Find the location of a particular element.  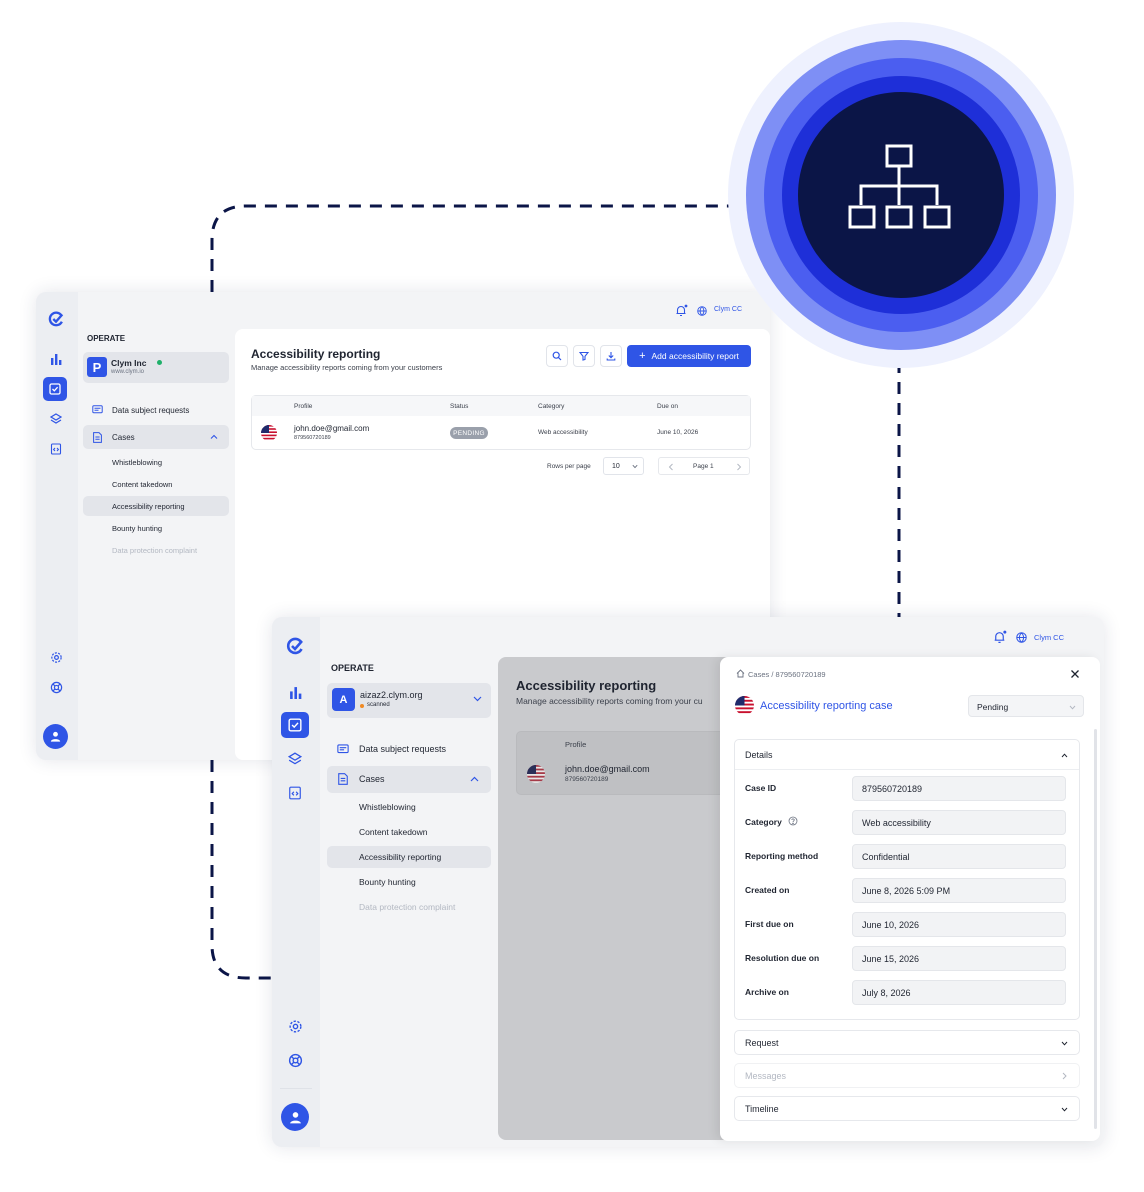

company-name: Clym Inc is located at coordinates (129, 363).